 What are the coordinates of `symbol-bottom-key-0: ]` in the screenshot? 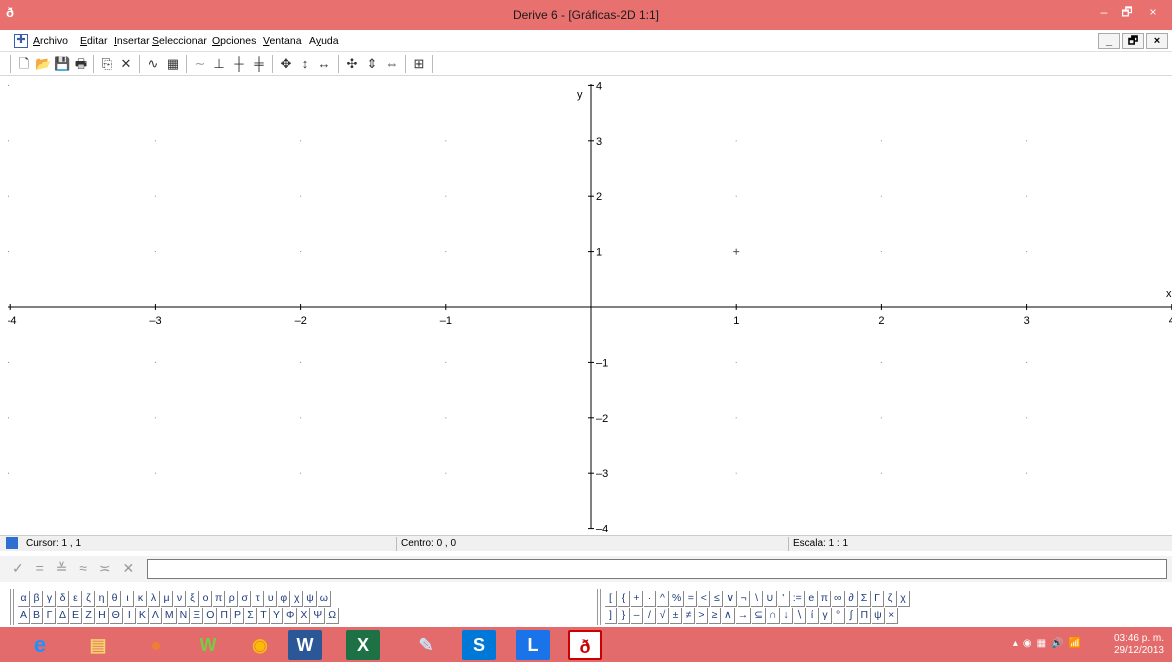 It's located at (611, 616).